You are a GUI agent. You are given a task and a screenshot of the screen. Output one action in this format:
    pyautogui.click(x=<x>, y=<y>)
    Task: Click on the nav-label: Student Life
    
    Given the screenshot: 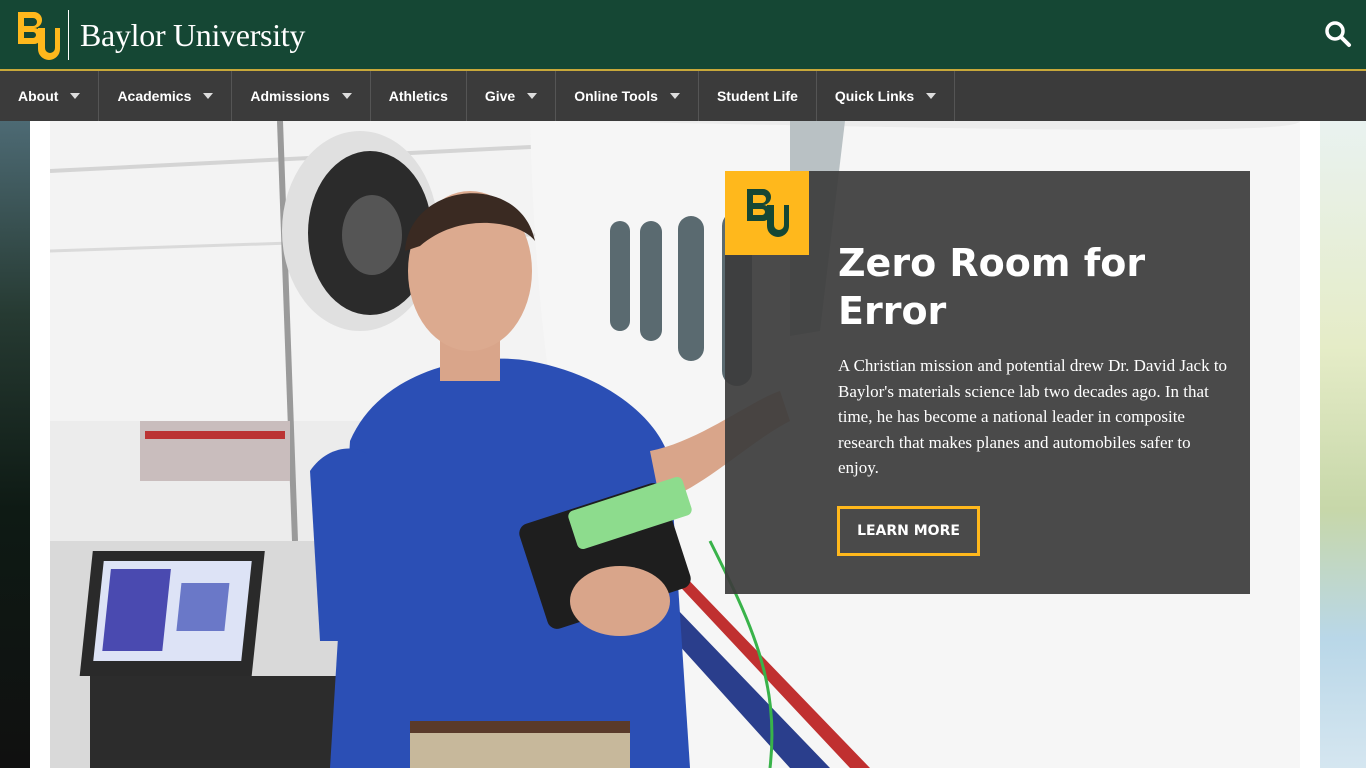 What is the action you would take?
    pyautogui.click(x=757, y=96)
    